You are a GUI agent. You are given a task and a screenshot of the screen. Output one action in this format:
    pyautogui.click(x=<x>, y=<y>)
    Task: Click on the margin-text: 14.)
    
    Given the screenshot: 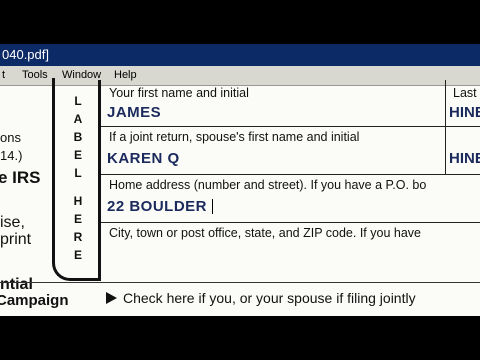 What is the action you would take?
    pyautogui.click(x=11, y=155)
    